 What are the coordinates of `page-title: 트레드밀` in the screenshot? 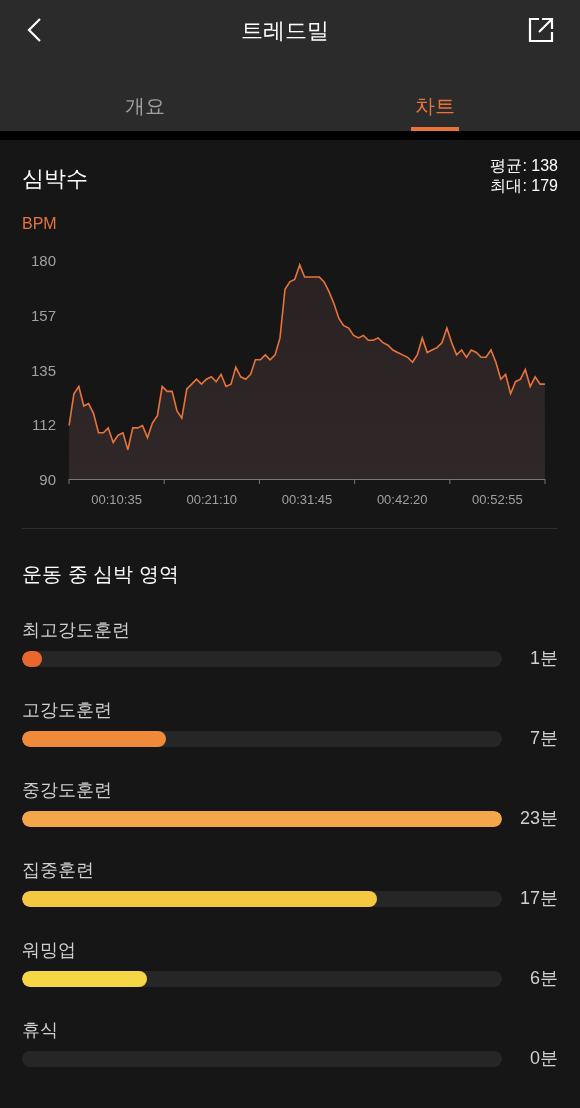 It's located at (285, 30).